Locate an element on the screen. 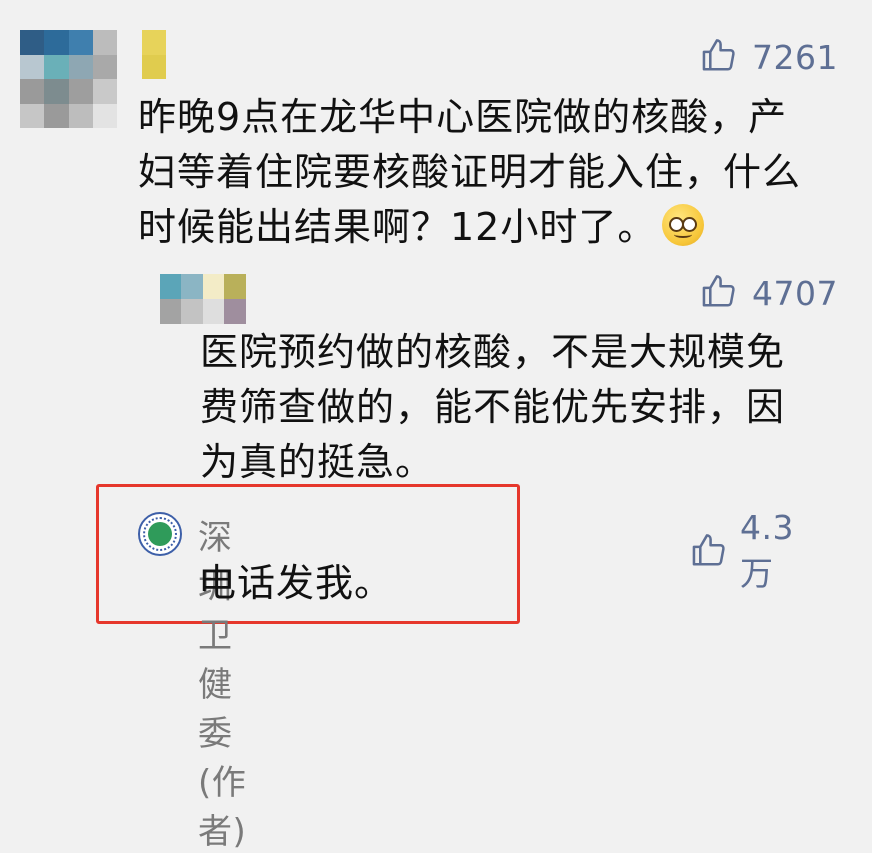 The width and height of the screenshot is (872, 853). like-button: 4707 is located at coordinates (769, 293).